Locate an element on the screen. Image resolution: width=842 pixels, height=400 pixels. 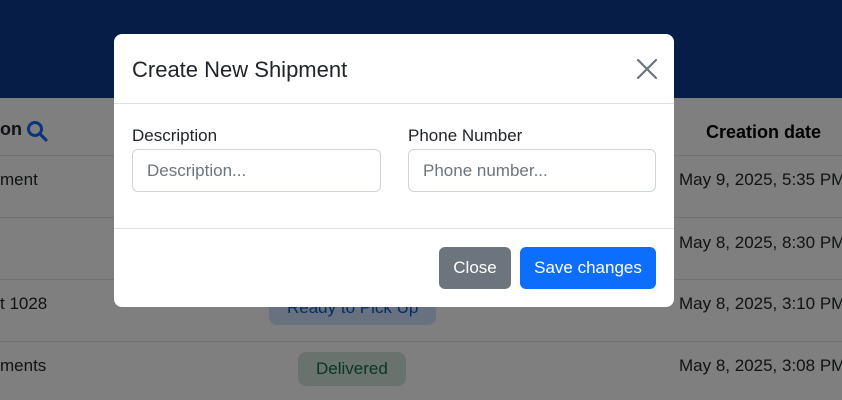
phone-number-input is located at coordinates (532, 170).